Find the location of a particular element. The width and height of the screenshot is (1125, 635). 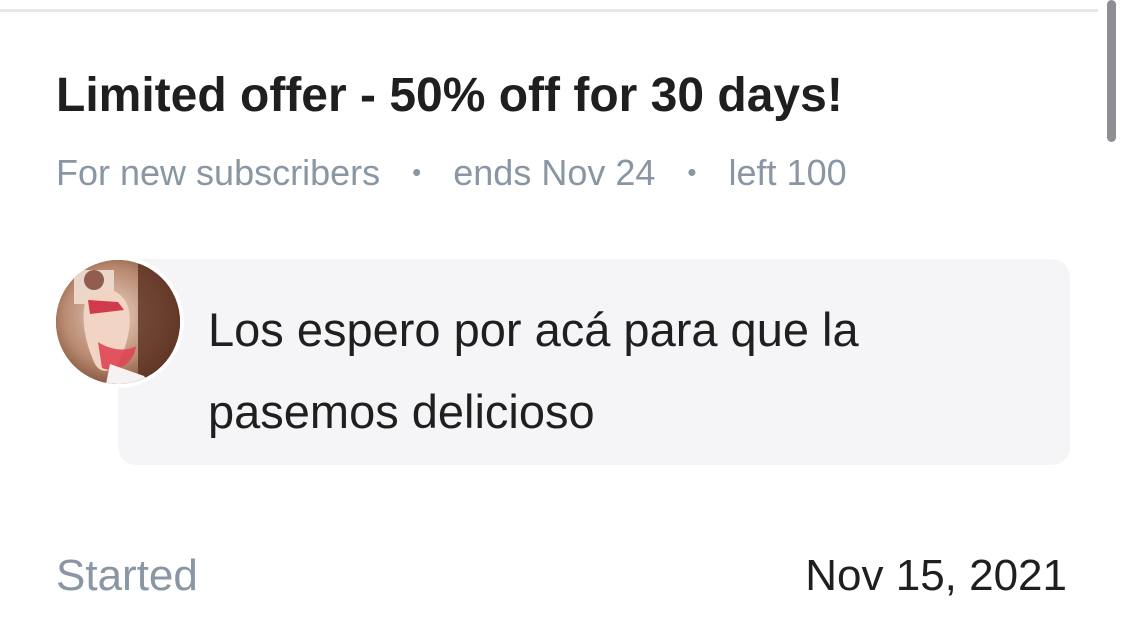

offer-end-date: ends Nov 24 is located at coordinates (554, 172).